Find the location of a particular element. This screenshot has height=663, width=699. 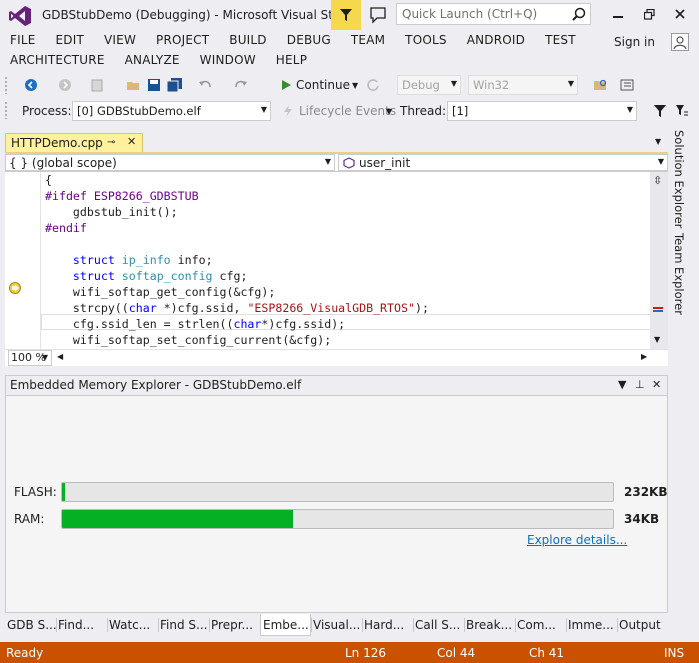

menu-tools: TOOLS is located at coordinates (426, 41).